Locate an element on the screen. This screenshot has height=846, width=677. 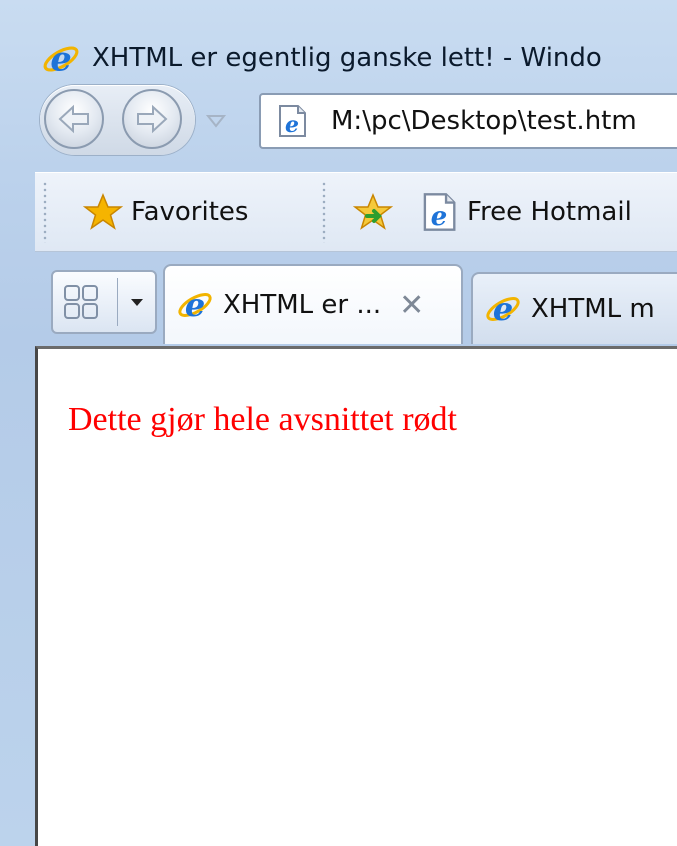
title-bar: e XHTML er egentlig ganske lett! - Windo is located at coordinates (338, 48).